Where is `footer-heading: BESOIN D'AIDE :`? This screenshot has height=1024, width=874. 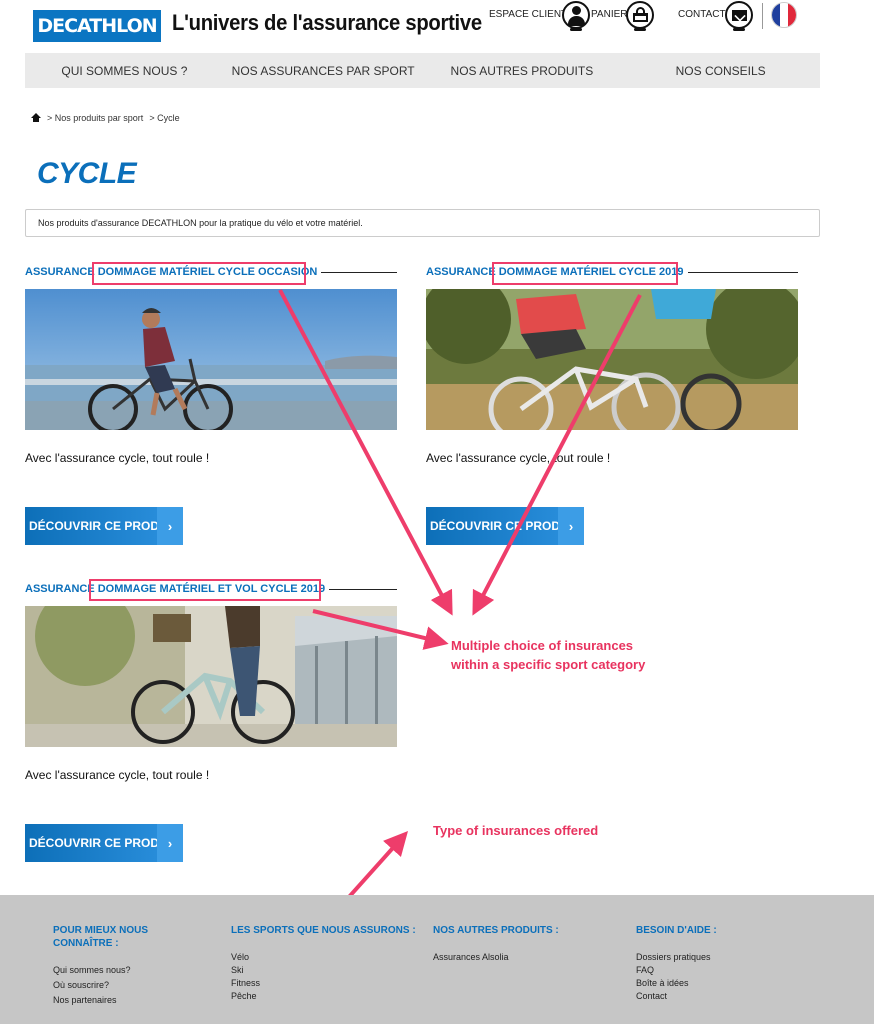
footer-heading: BESOIN D'AIDE : is located at coordinates (676, 930).